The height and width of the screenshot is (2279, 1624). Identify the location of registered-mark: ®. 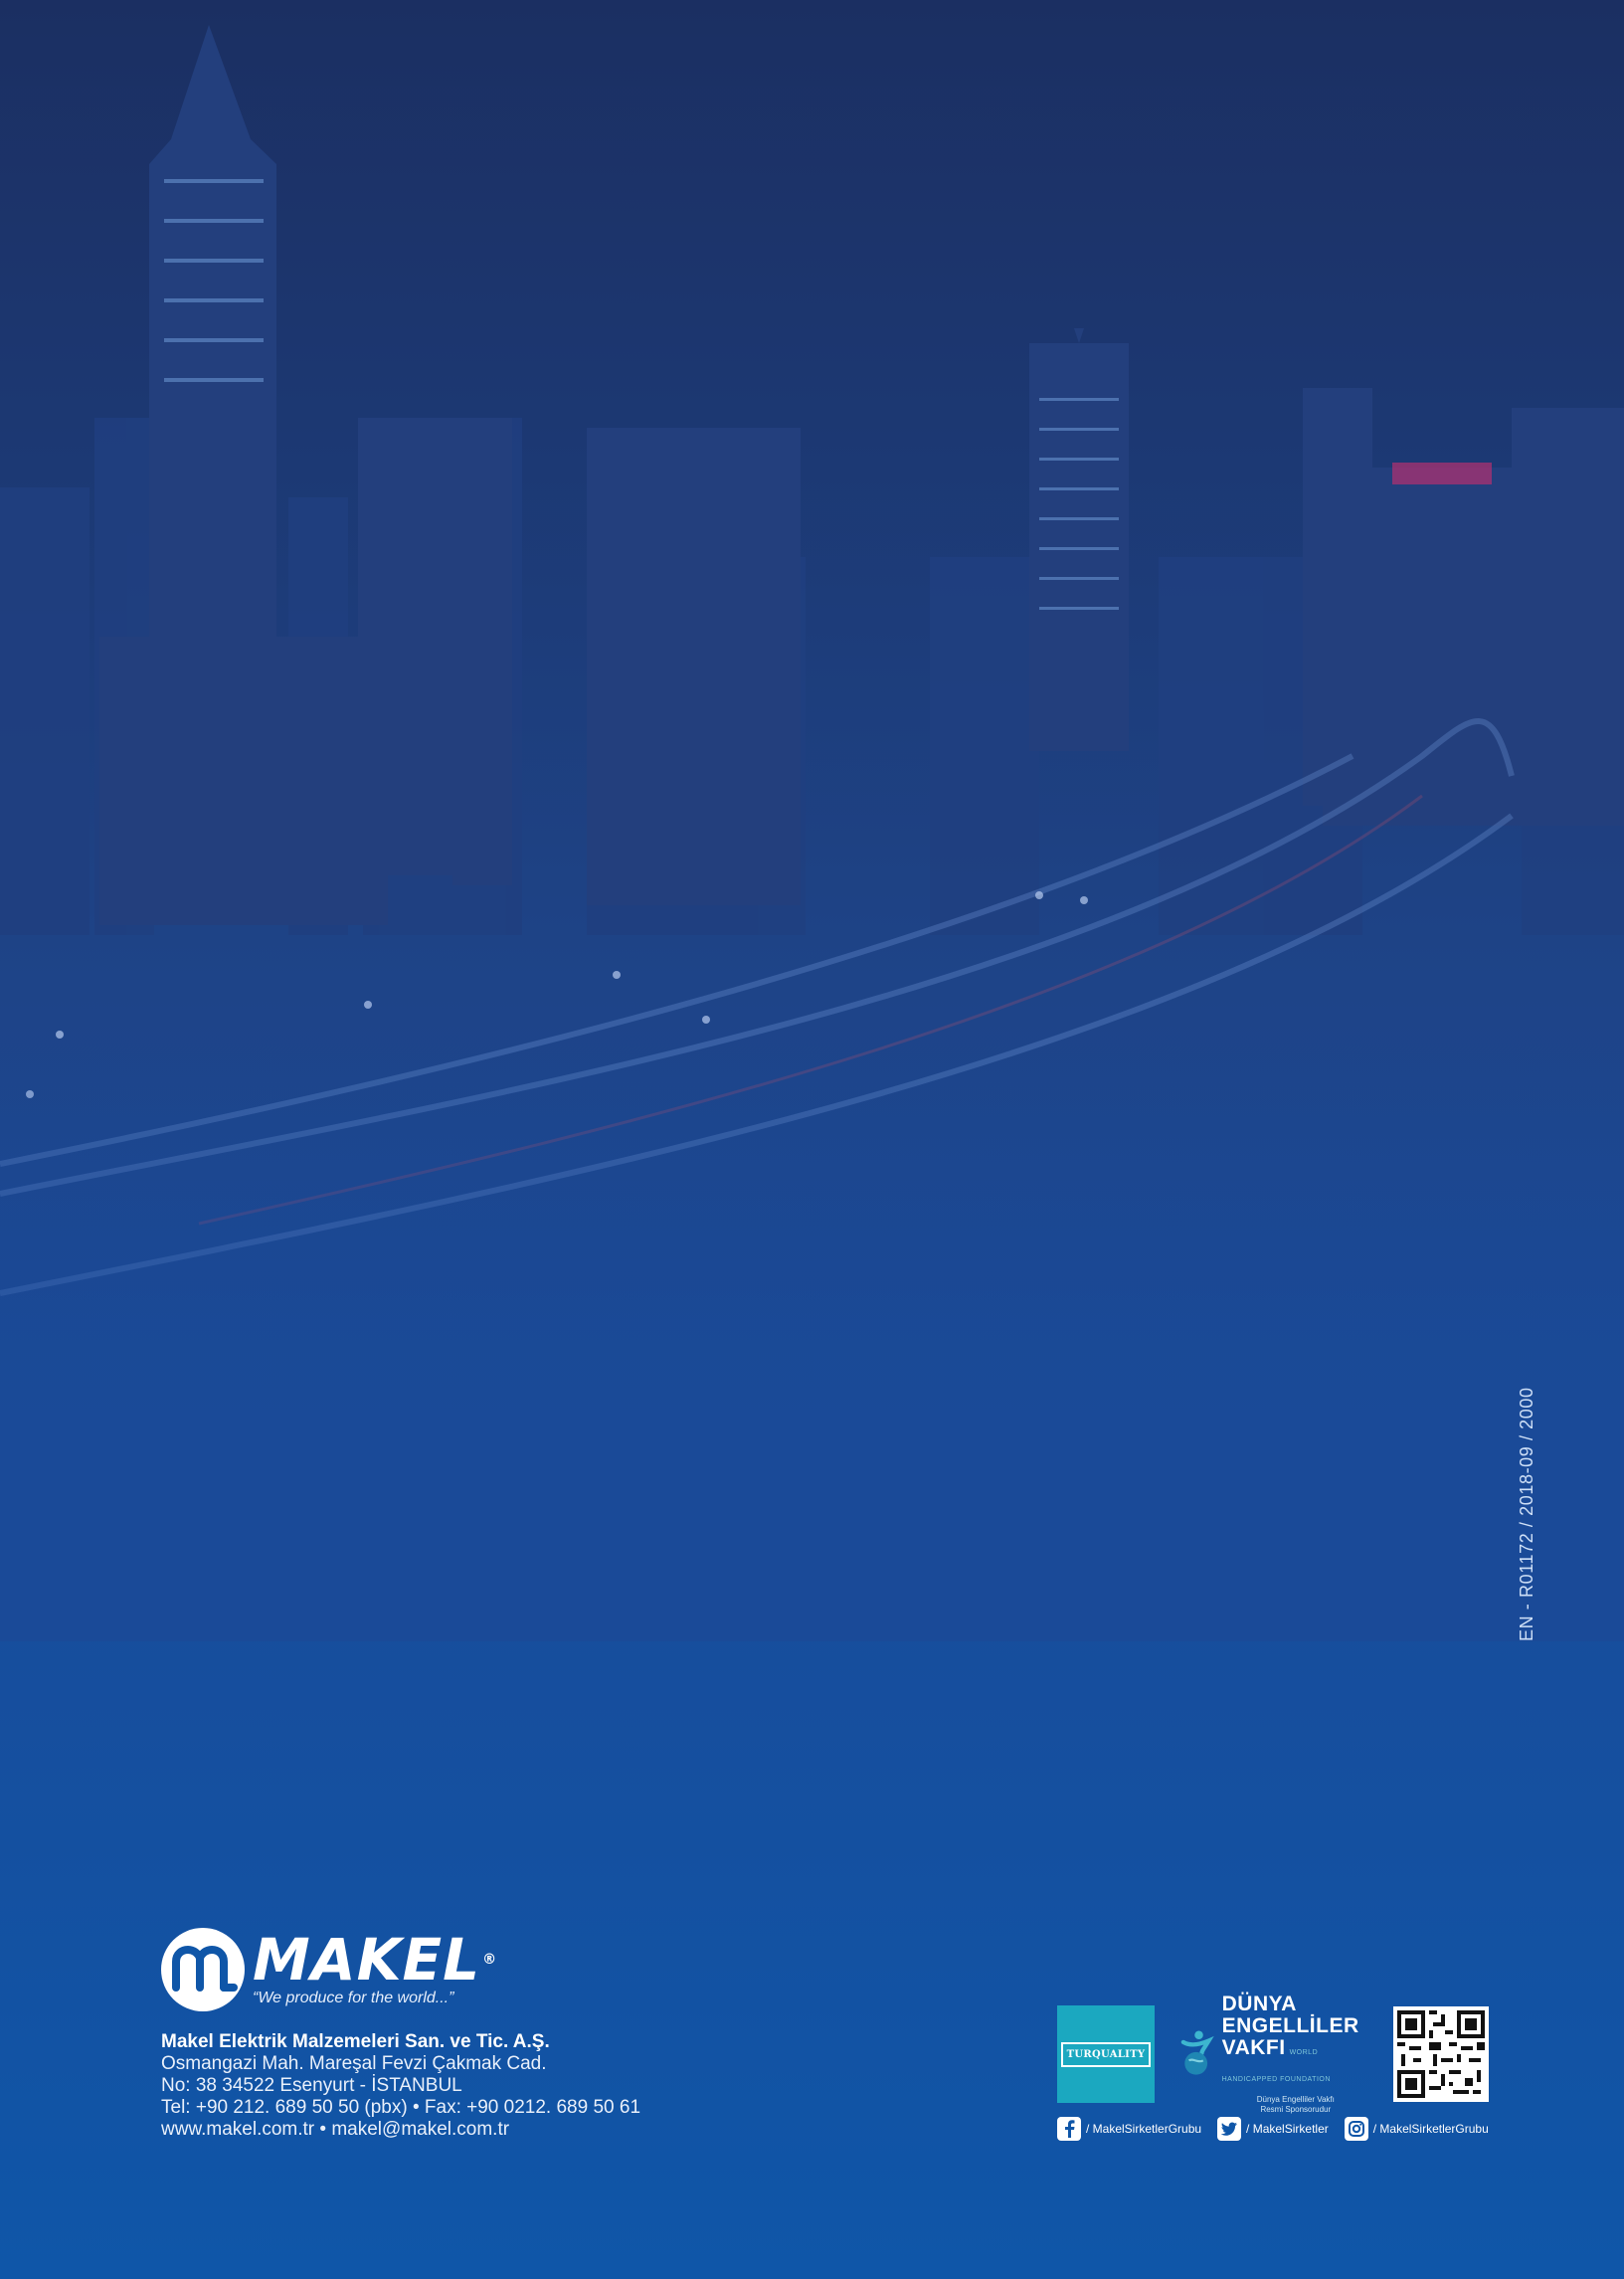
(490, 1960).